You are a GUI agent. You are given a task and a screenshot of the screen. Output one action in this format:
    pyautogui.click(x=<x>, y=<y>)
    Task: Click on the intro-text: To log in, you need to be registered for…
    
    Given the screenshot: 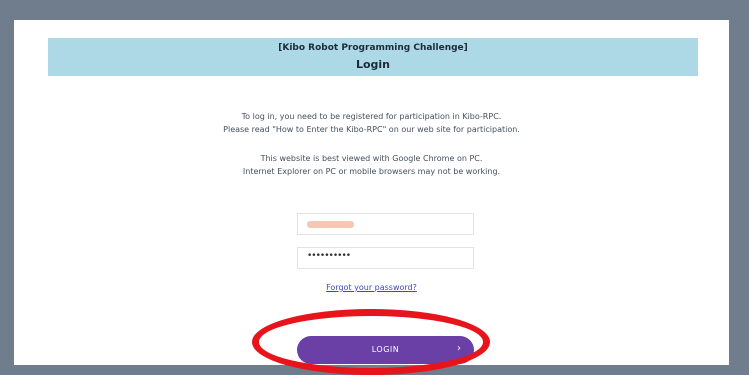 What is the action you would take?
    pyautogui.click(x=371, y=123)
    